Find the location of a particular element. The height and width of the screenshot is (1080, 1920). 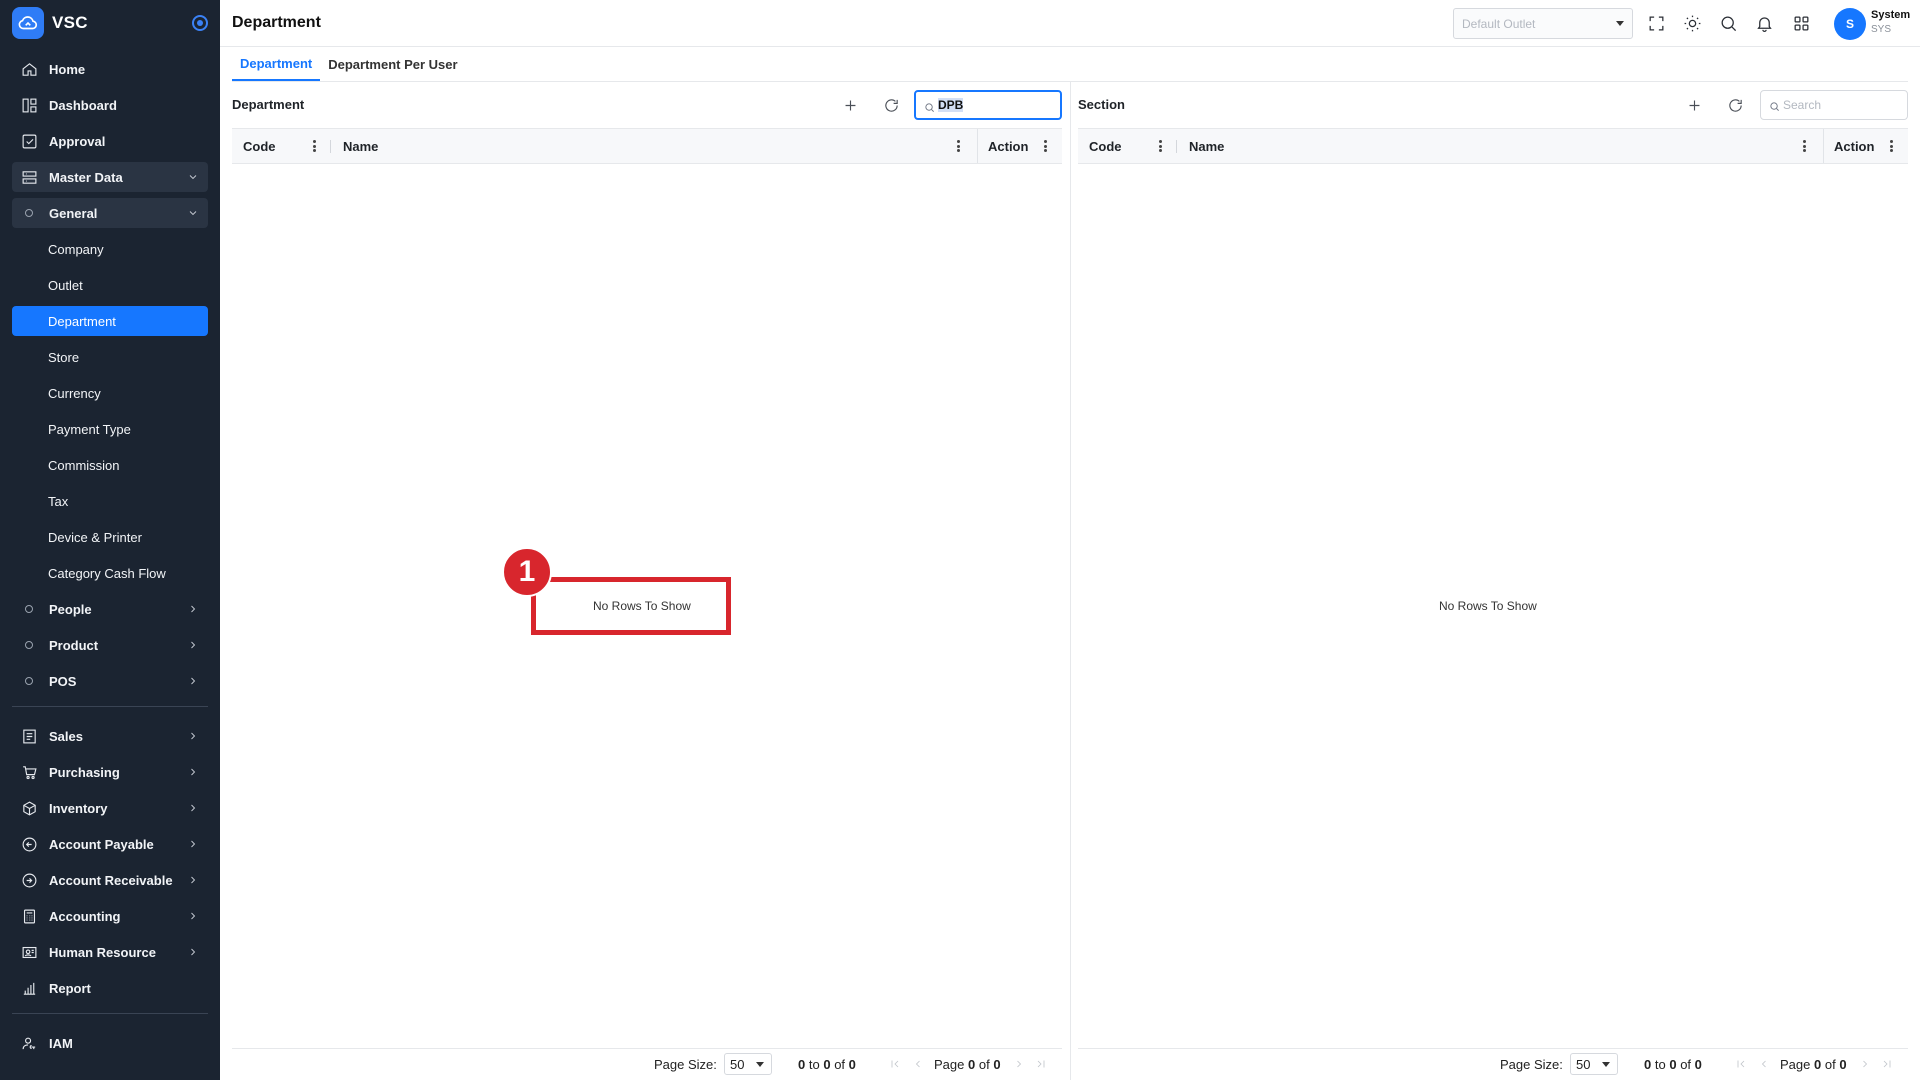

refresh-section-button is located at coordinates (1735, 105).